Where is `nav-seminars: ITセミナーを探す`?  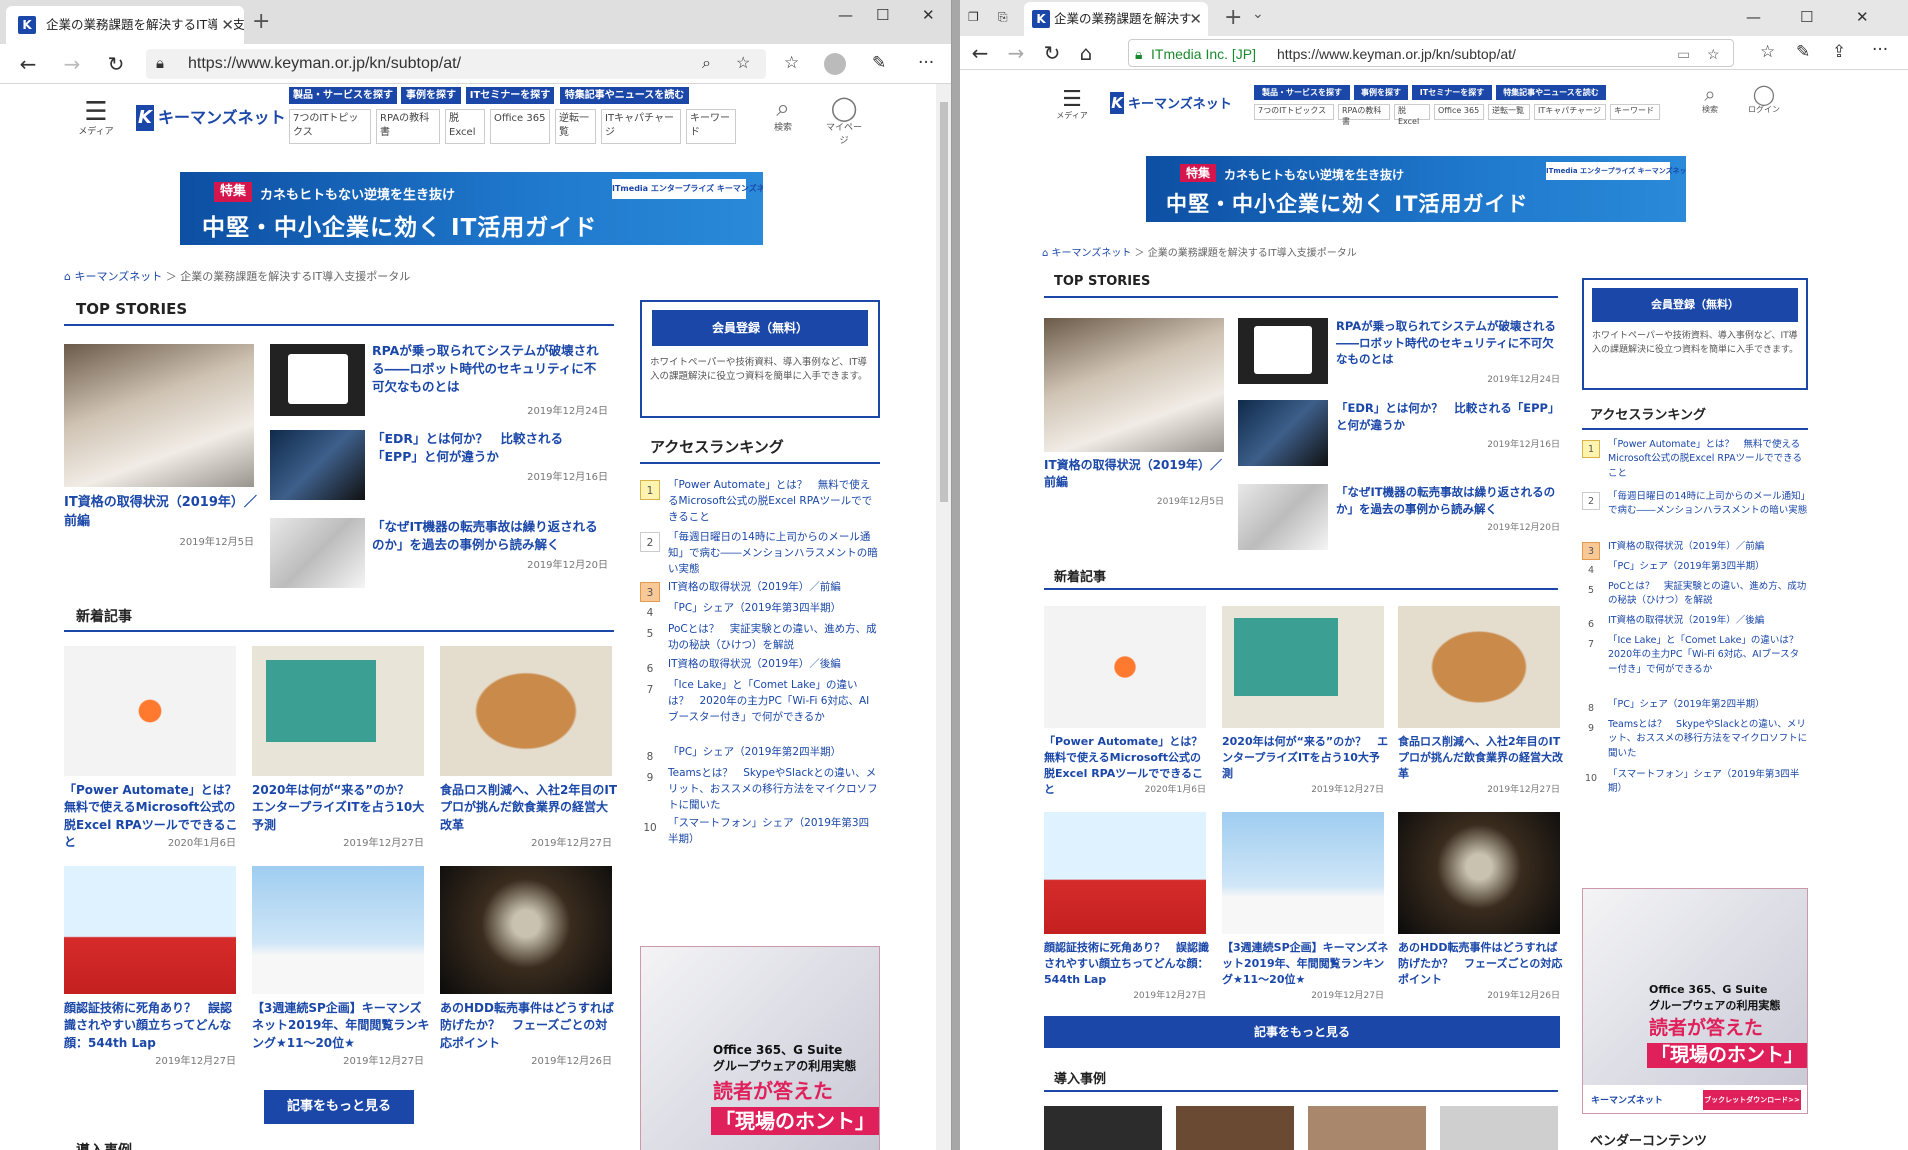
nav-seminars: ITセミナーを探す is located at coordinates (510, 95).